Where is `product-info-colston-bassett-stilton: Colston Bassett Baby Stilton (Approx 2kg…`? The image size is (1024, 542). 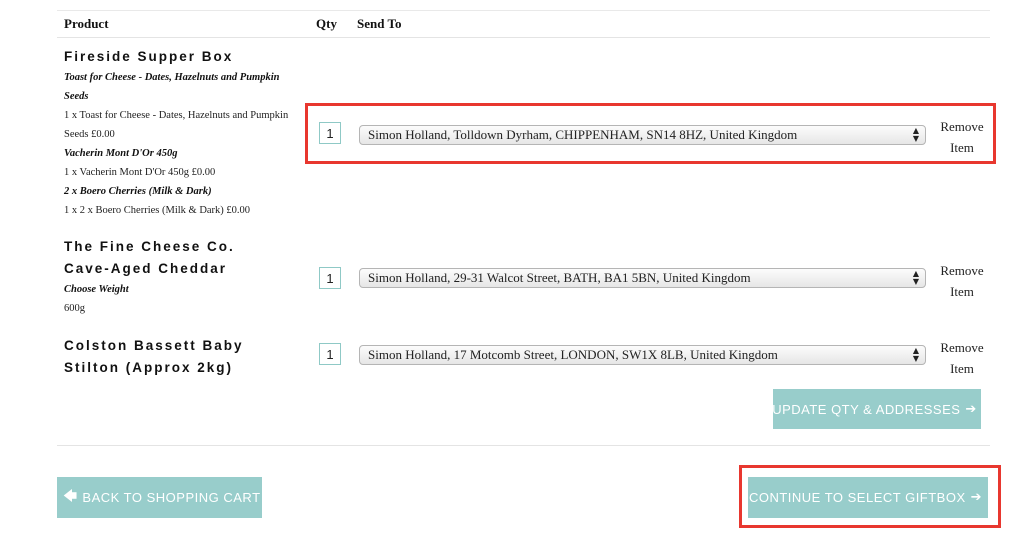 product-info-colston-bassett-stilton: Colston Bassett Baby Stilton (Approx 2kg… is located at coordinates (184, 357).